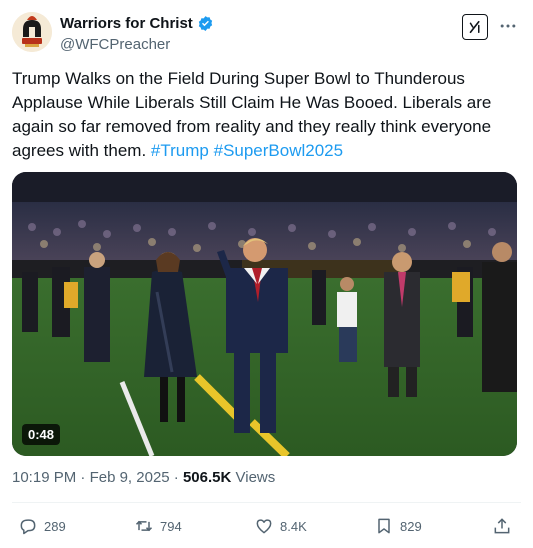 This screenshot has height=548, width=533. What do you see at coordinates (384, 526) in the screenshot?
I see `bookmark-icon` at bounding box center [384, 526].